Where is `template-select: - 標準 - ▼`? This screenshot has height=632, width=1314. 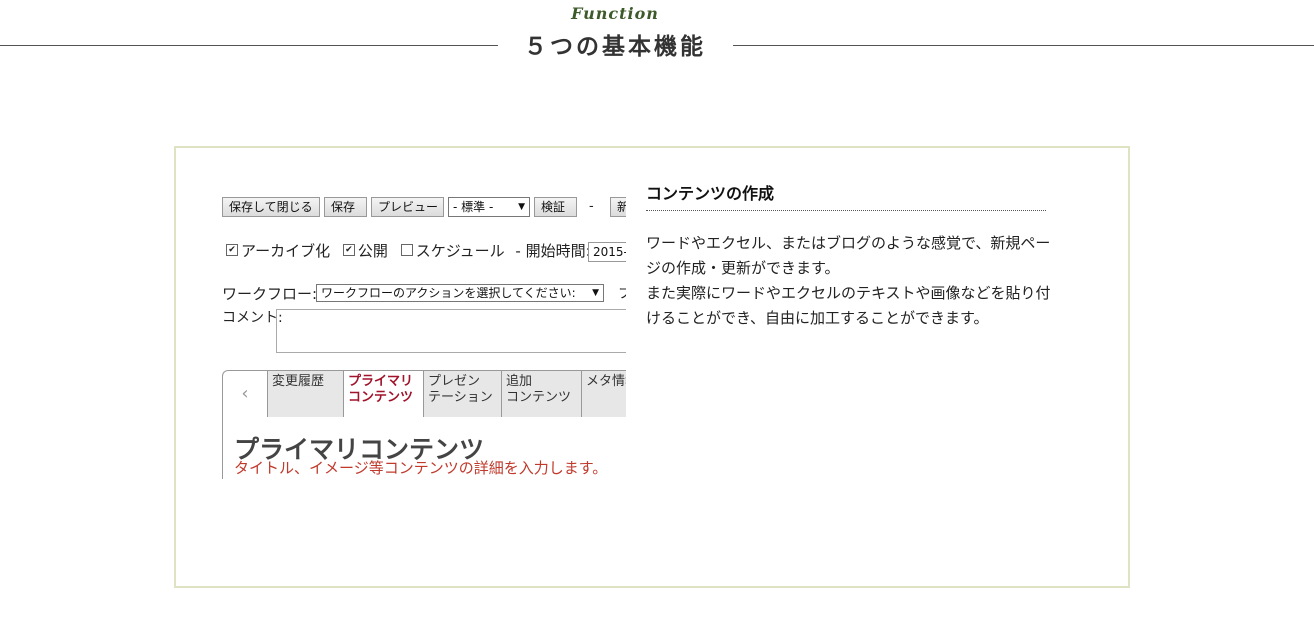 template-select: - 標準 - ▼ is located at coordinates (489, 207).